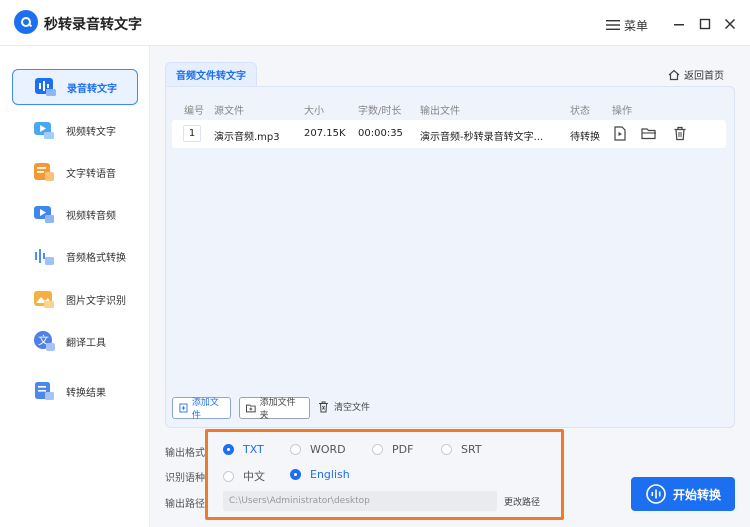  What do you see at coordinates (96, 301) in the screenshot?
I see `sidebar-item-label: 图片文字识别` at bounding box center [96, 301].